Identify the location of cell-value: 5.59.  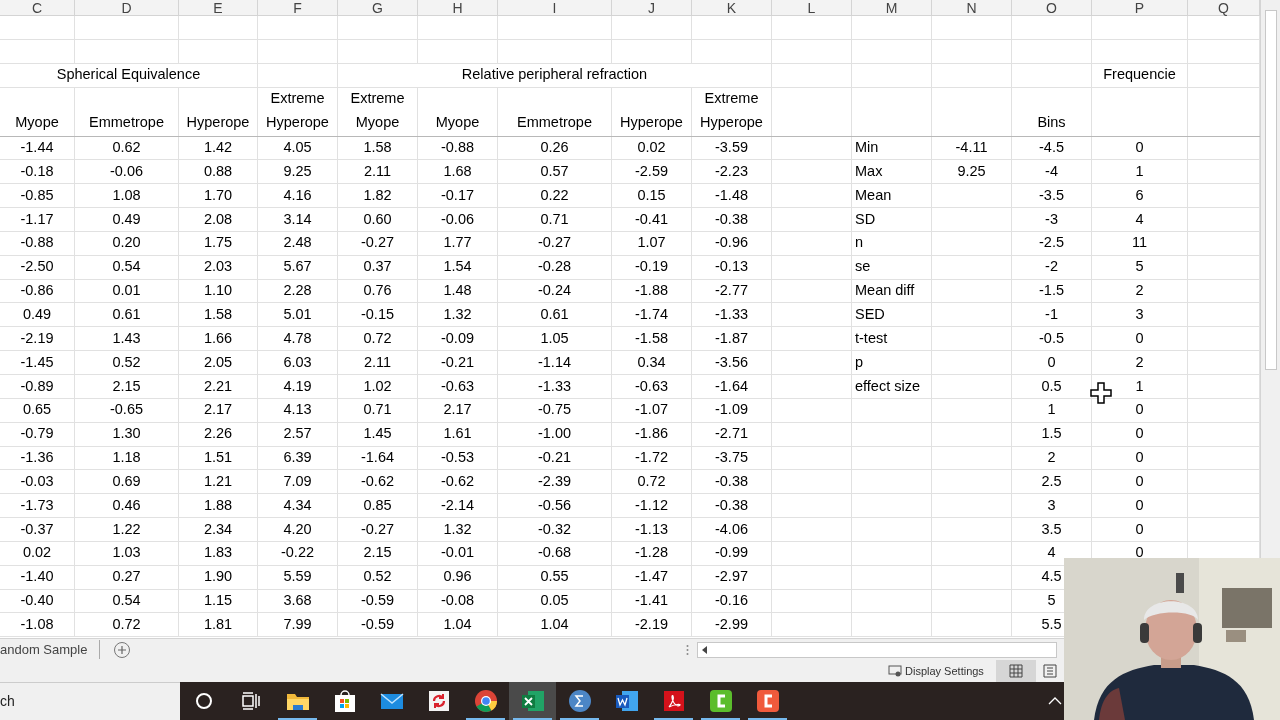
(297, 577).